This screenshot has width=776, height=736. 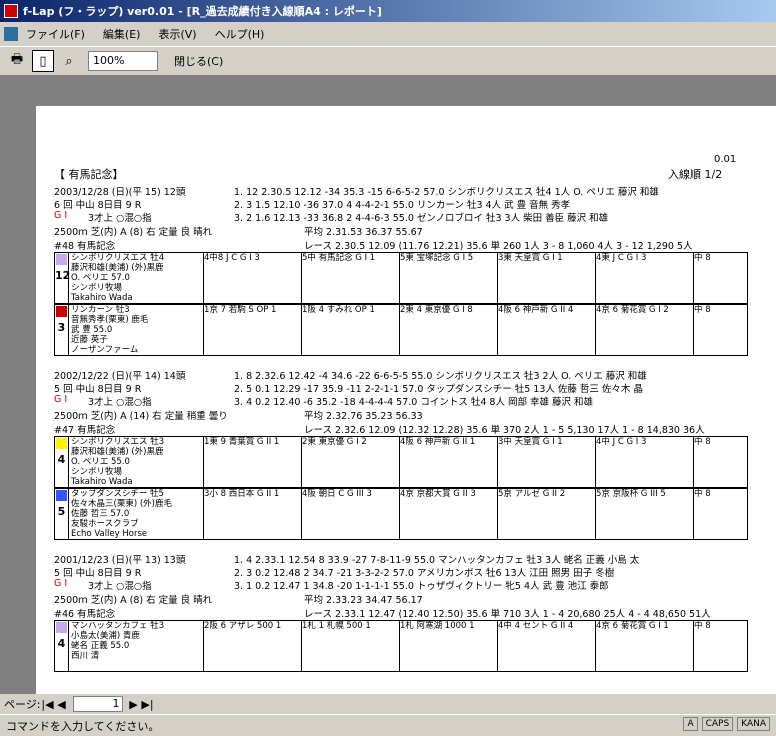 What do you see at coordinates (240, 34) in the screenshot?
I see `menu-help: ヘルプ(H)` at bounding box center [240, 34].